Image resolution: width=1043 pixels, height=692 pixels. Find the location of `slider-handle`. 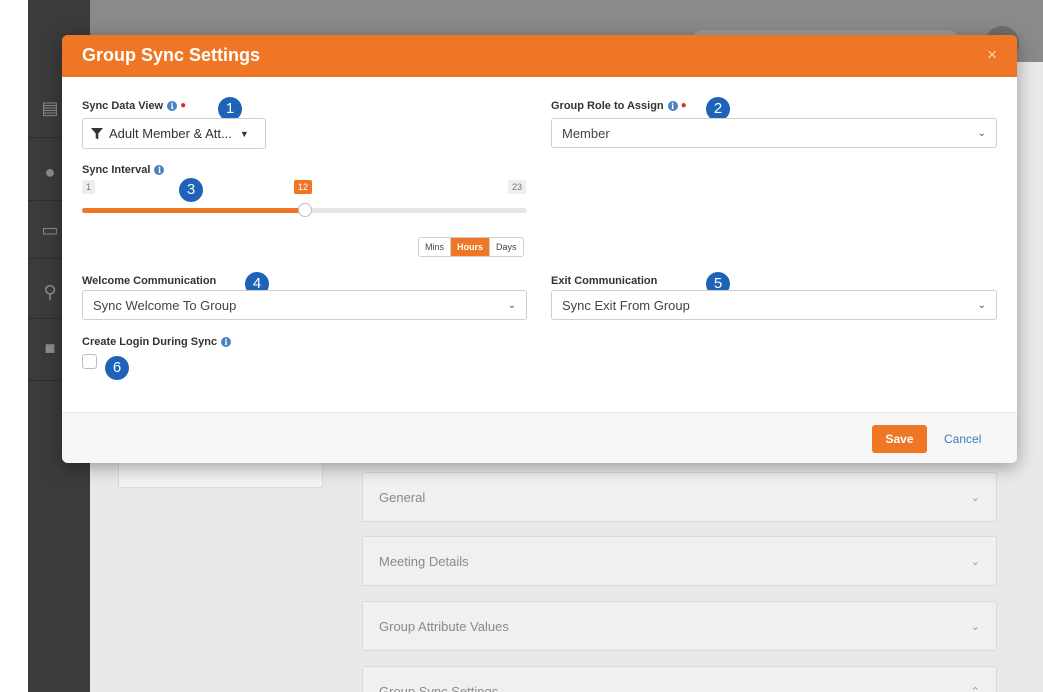

slider-handle is located at coordinates (305, 210).